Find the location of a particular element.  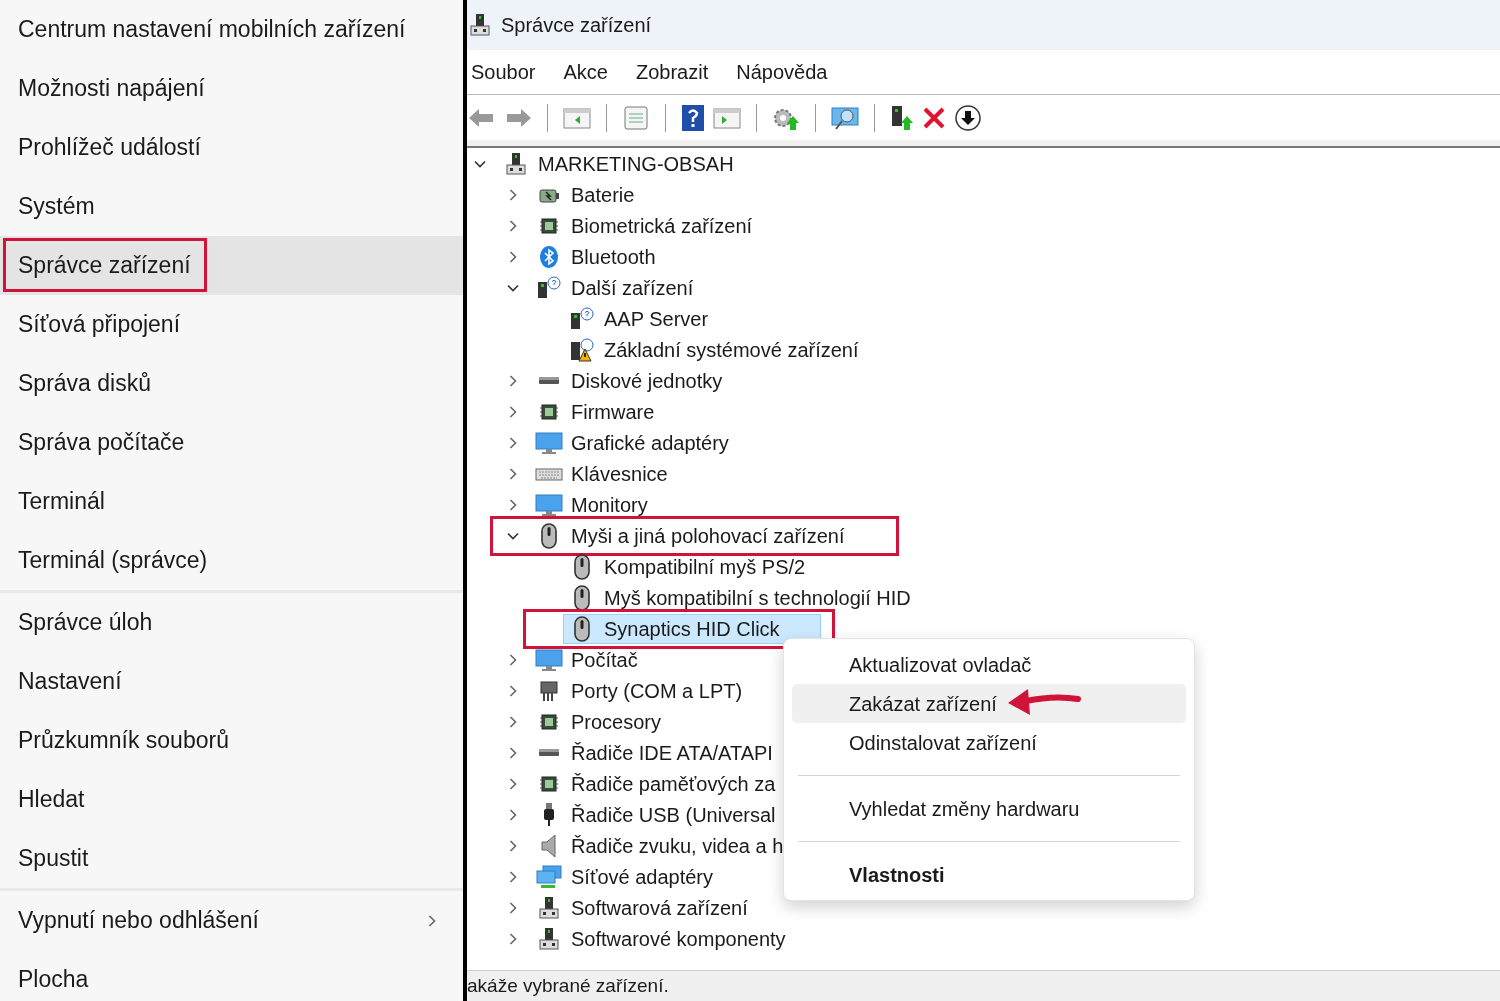

usb-plug-icon is located at coordinates (549, 814).